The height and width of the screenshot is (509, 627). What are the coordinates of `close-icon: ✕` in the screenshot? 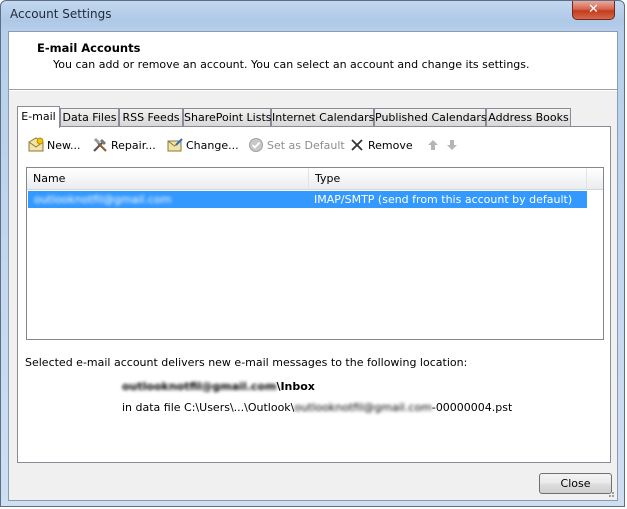 It's located at (593, 9).